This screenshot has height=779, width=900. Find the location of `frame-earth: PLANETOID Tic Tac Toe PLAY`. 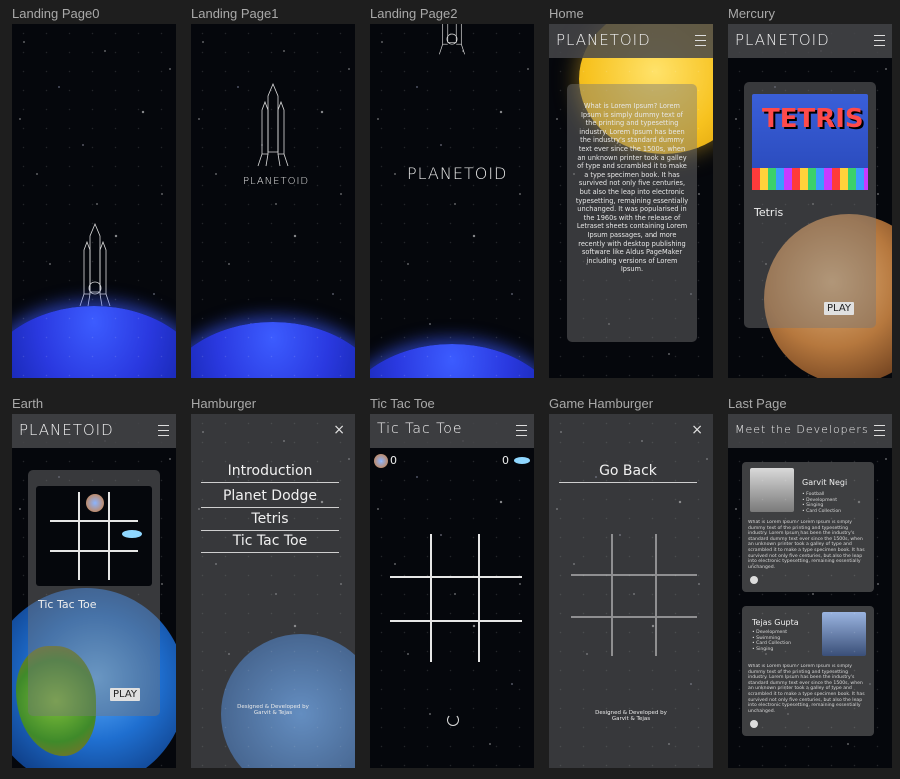

frame-earth: PLANETOID Tic Tac Toe PLAY is located at coordinates (94, 591).